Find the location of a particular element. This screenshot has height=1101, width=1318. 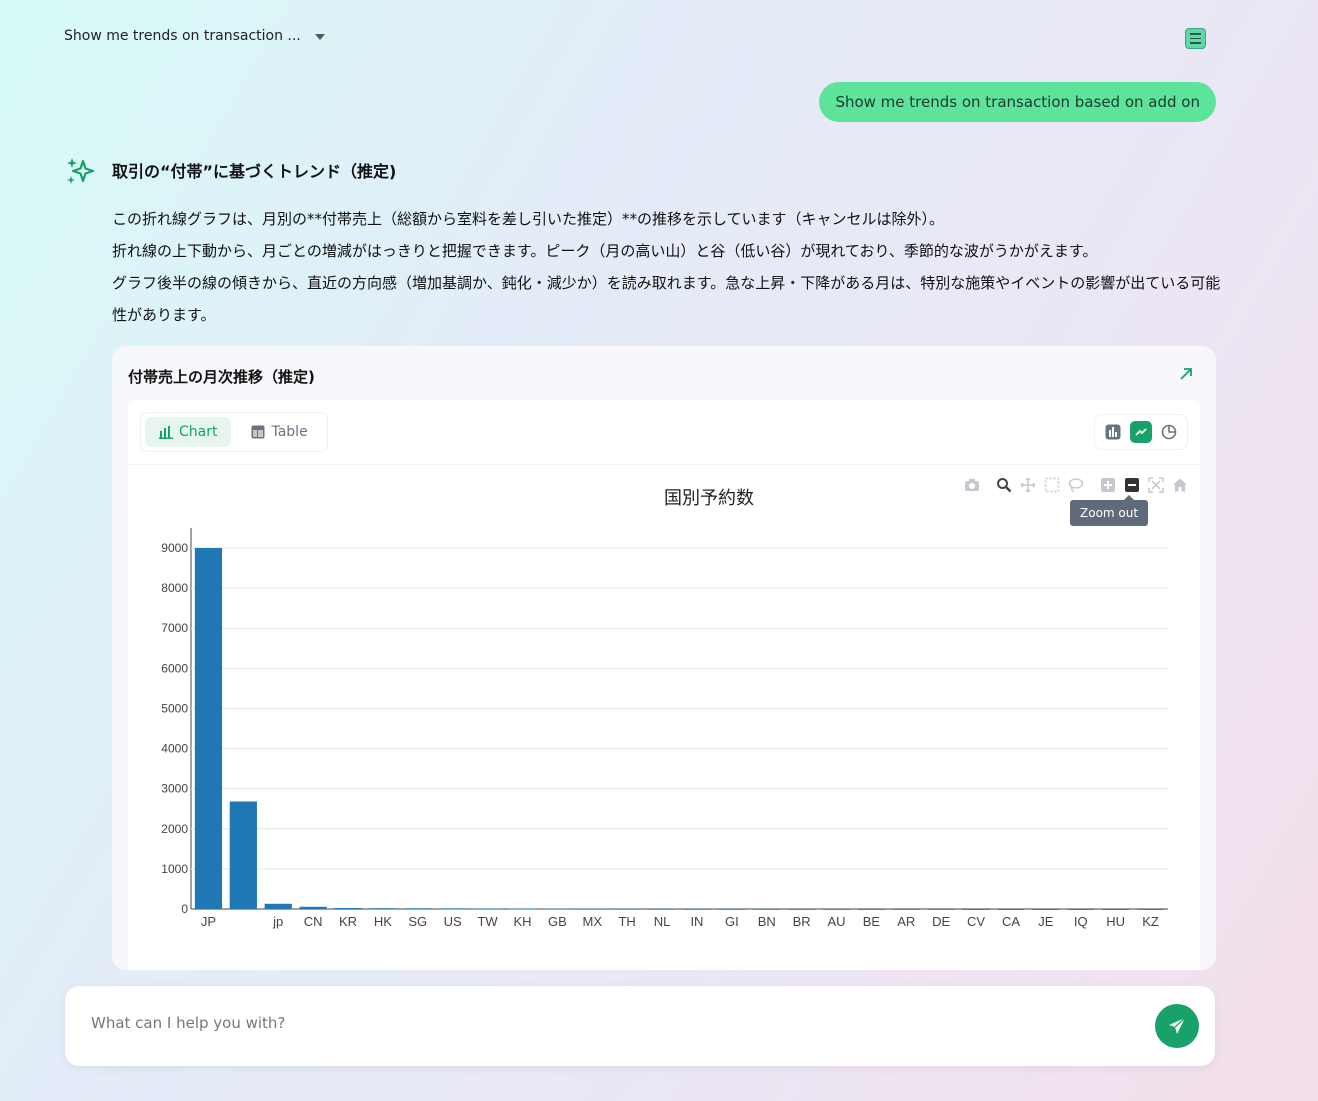

pie-chart-icon is located at coordinates (1169, 432).